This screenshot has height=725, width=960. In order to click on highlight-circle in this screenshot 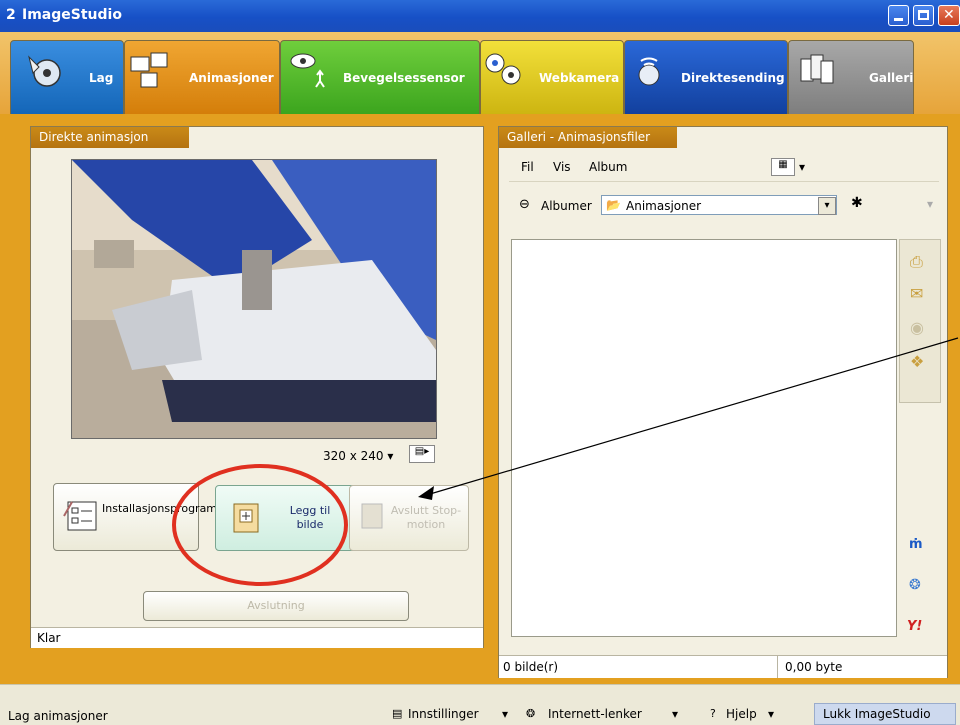, I will do `click(260, 525)`.